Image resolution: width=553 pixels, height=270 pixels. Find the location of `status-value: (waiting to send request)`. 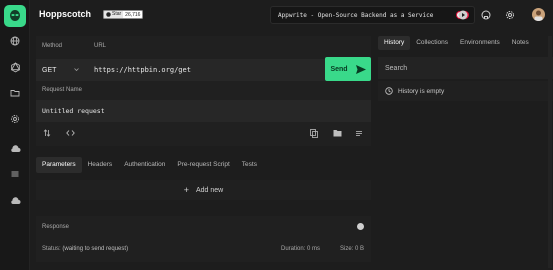

status-value: (waiting to send request) is located at coordinates (95, 249).